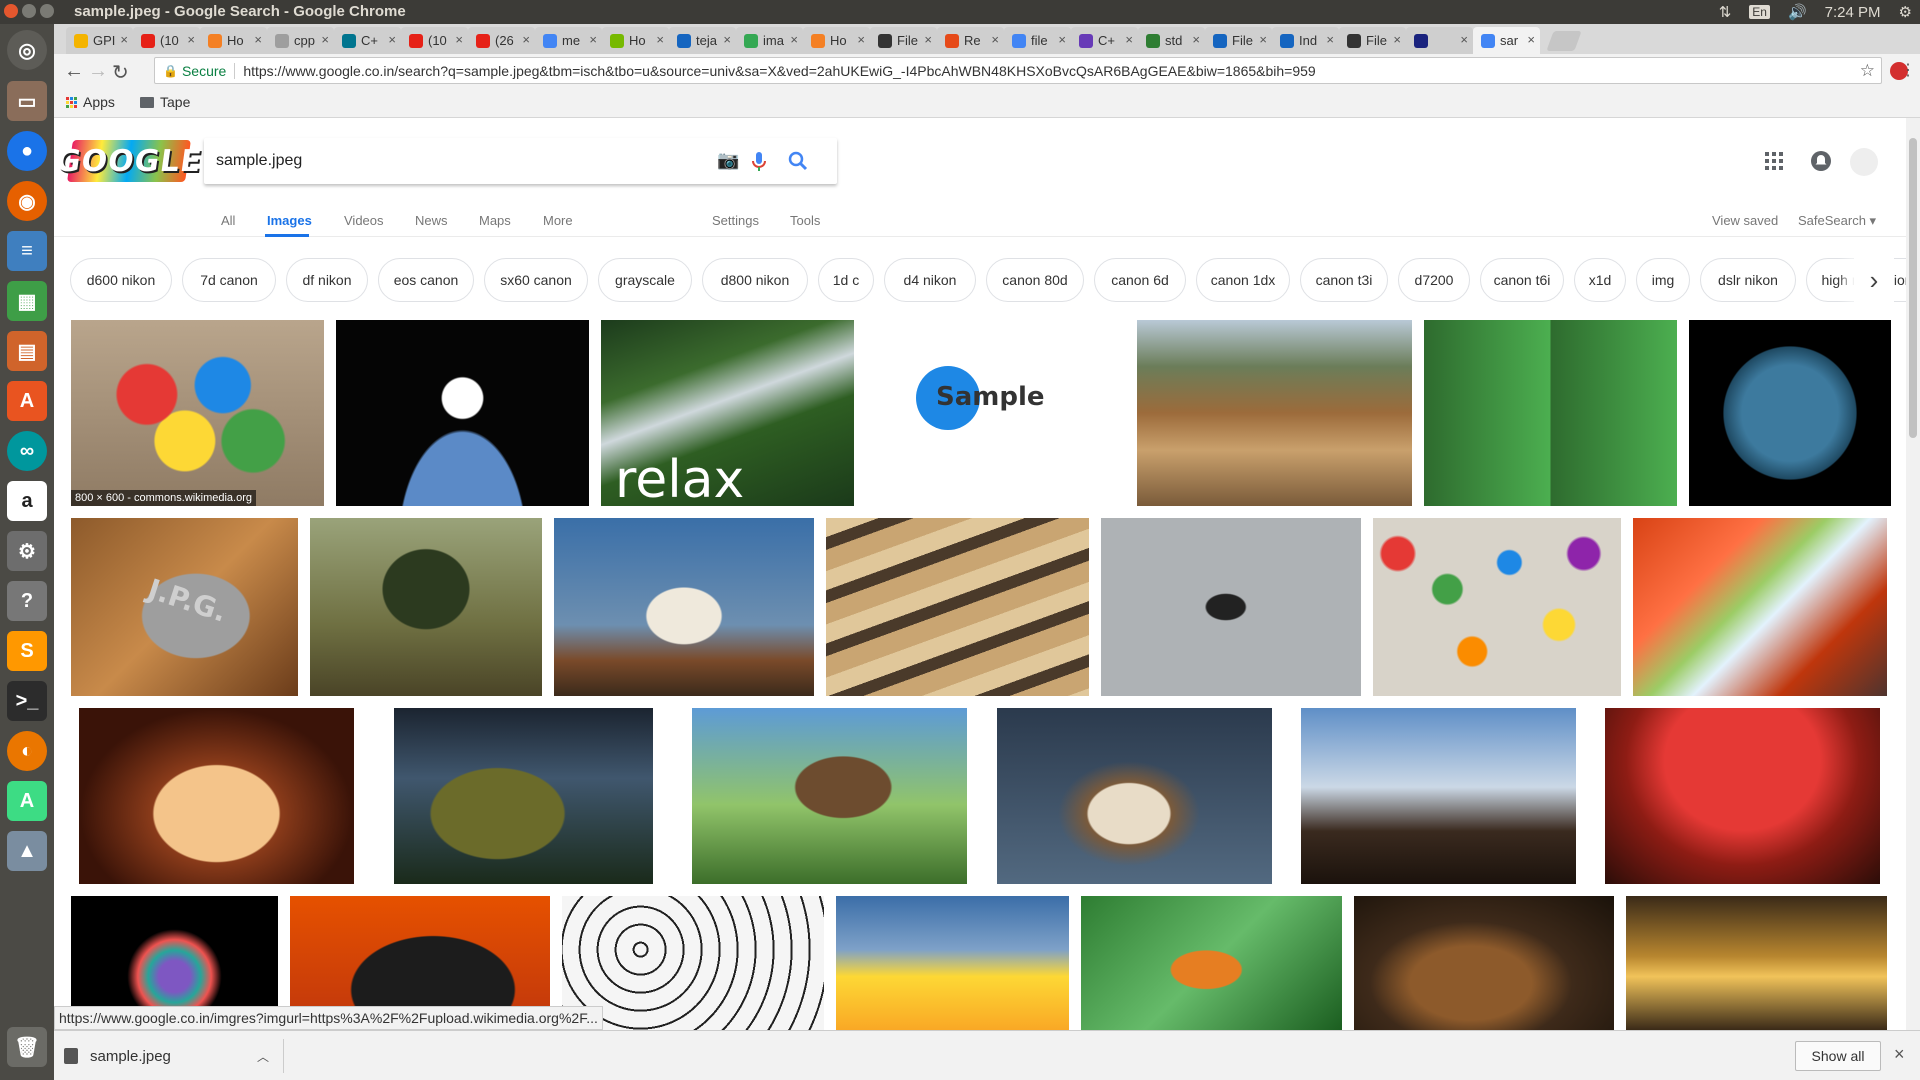 This screenshot has width=1920, height=1080. What do you see at coordinates (174, 1056) in the screenshot?
I see `download-item: sample.jpeg ︿` at bounding box center [174, 1056].